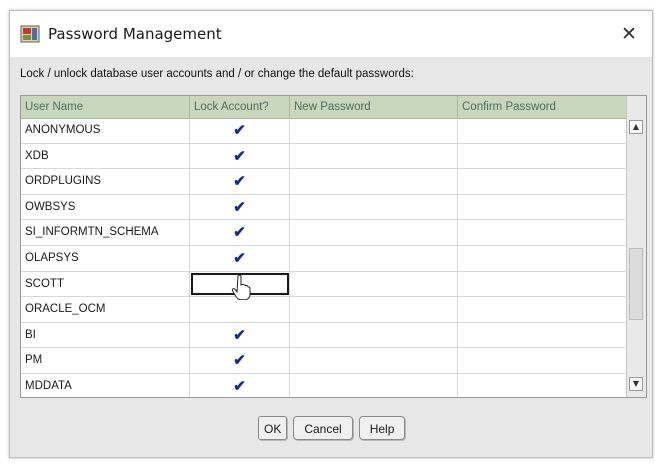  I want to click on table-row: OLAPSYS ✔, so click(324, 258).